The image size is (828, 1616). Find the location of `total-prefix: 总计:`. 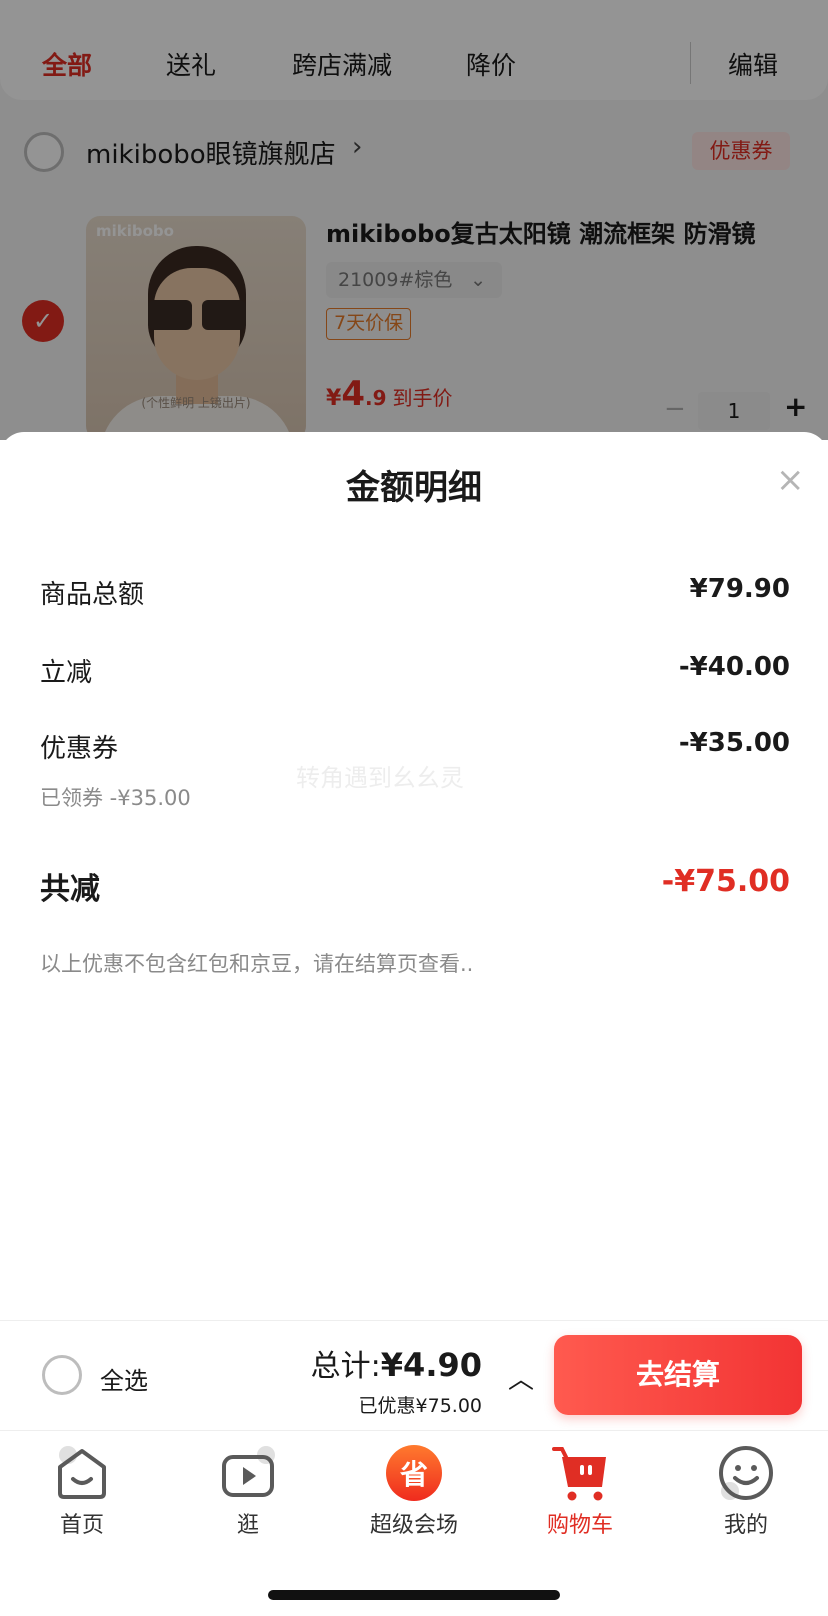

total-prefix: 总计: is located at coordinates (345, 1366).